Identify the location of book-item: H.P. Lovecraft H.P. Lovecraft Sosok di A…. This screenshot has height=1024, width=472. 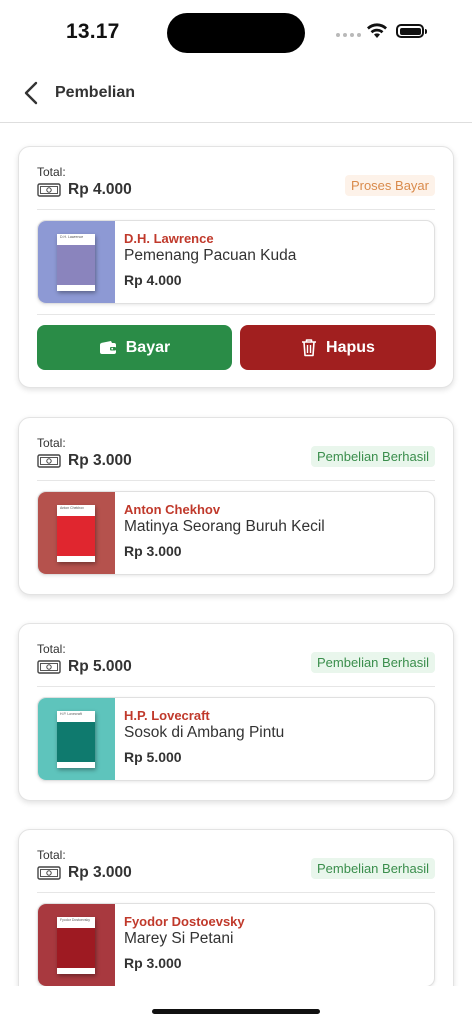
(236, 739).